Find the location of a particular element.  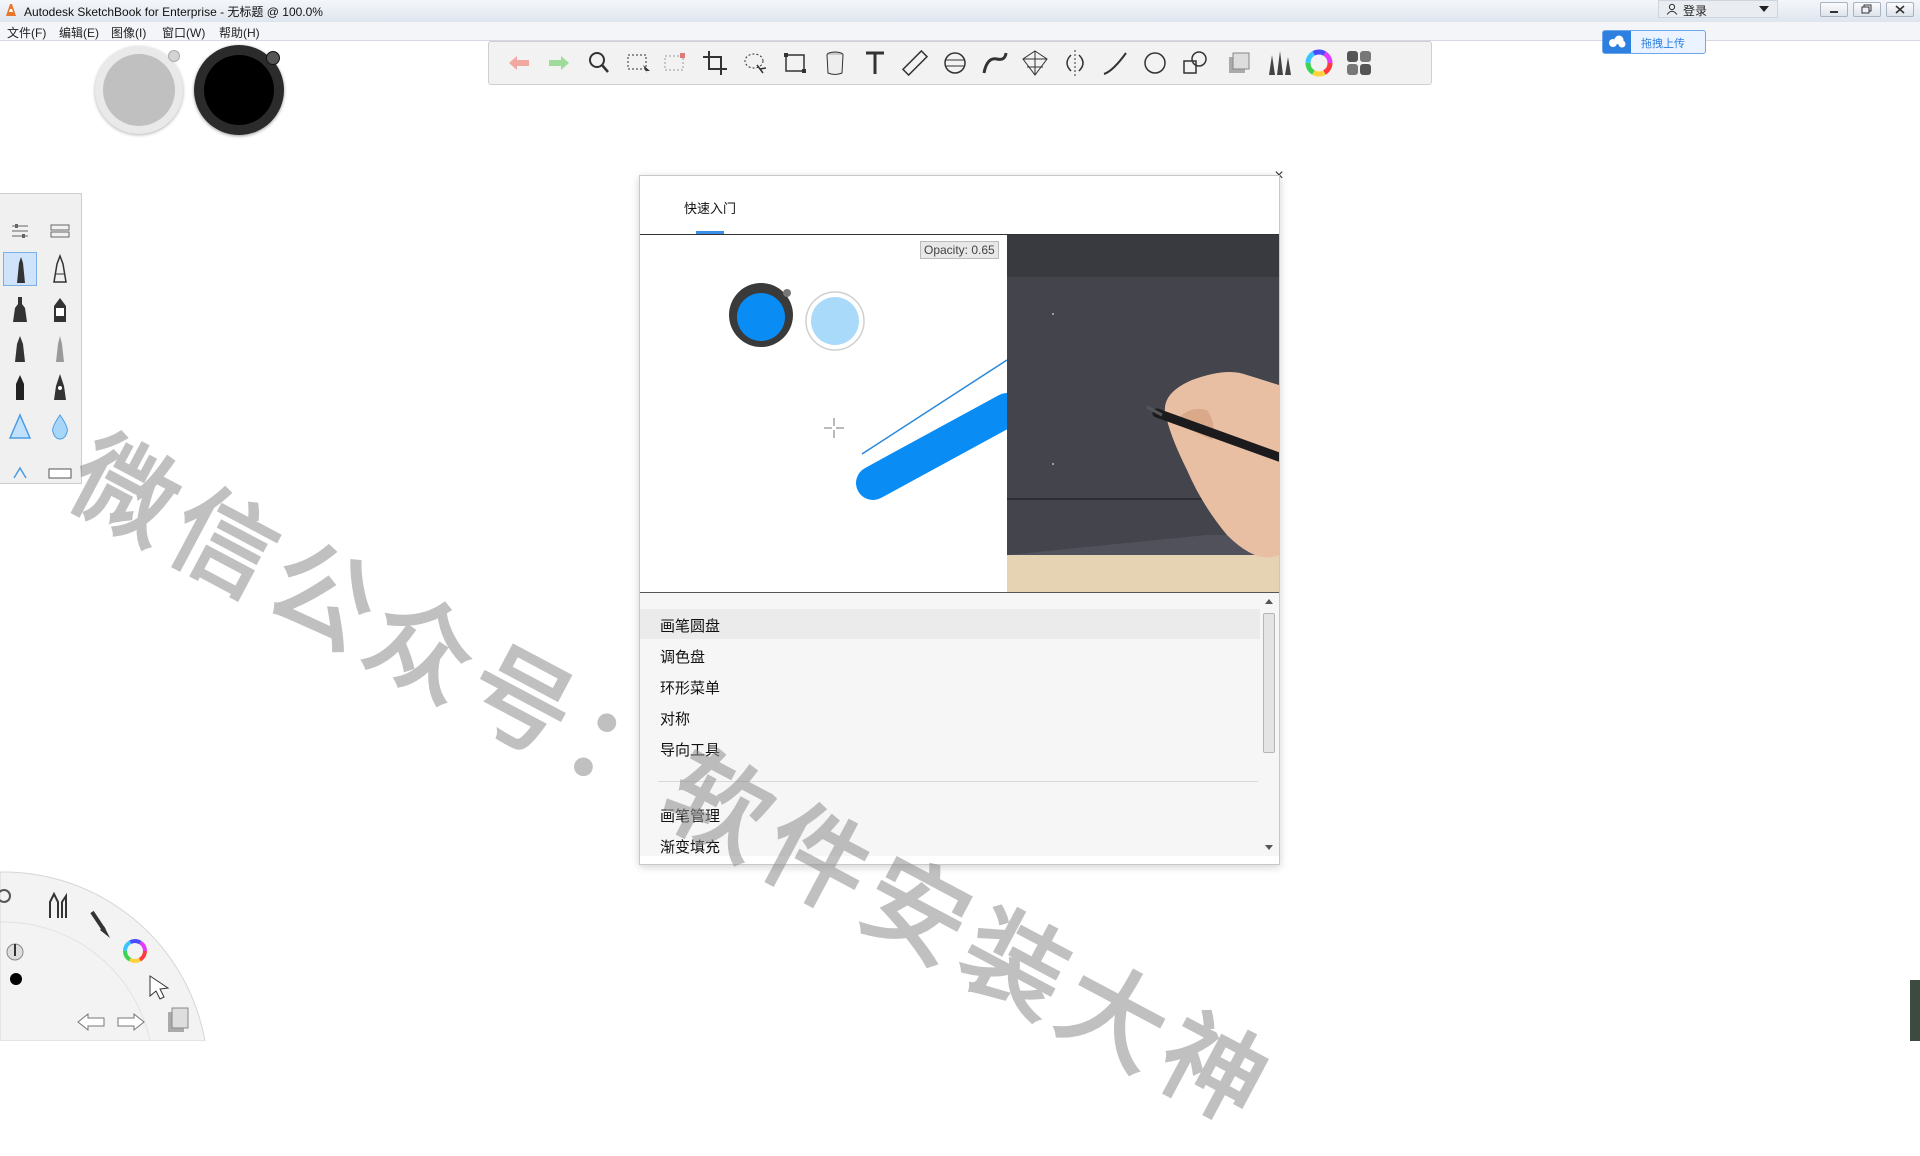

brush-library-icon is located at coordinates (1279, 63).